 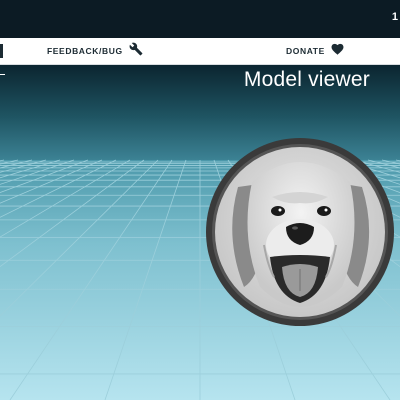 What do you see at coordinates (200, 19) in the screenshot?
I see `top-bar: 1` at bounding box center [200, 19].